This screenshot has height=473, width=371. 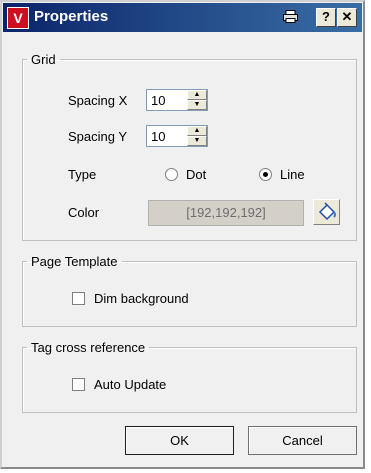 I want to click on title-bar: V Properties ? ✕, so click(x=182, y=17).